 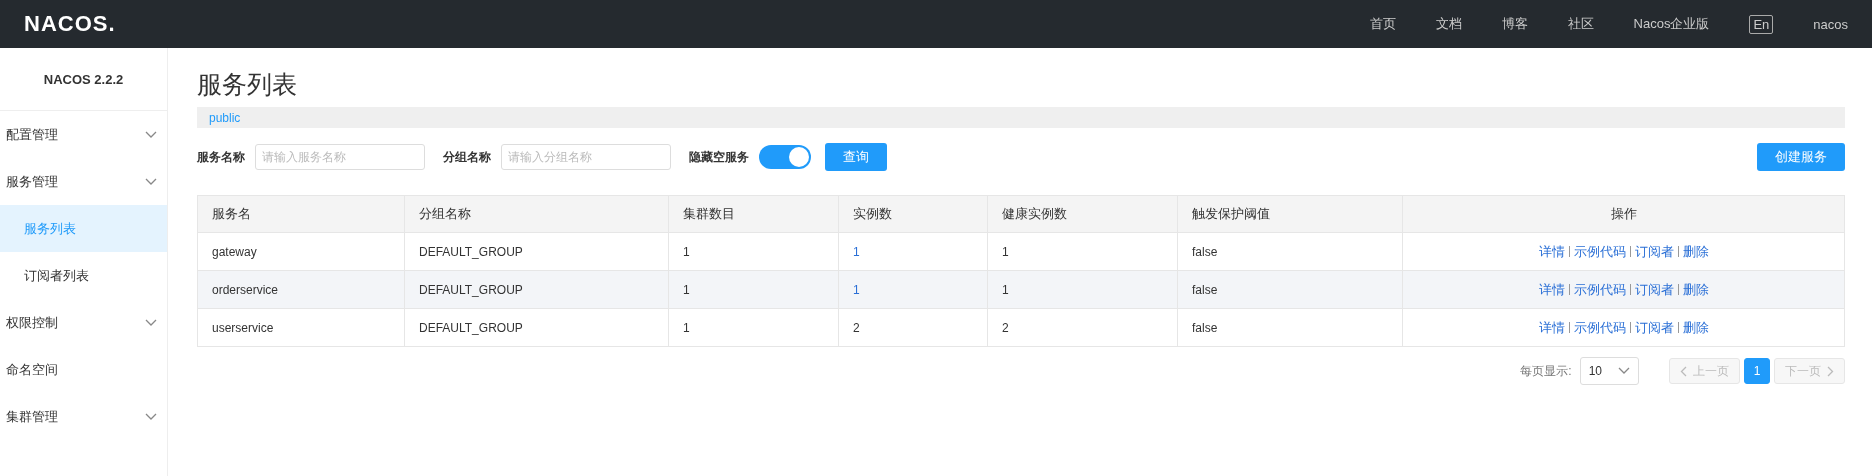 I want to click on nav-link: nacos, so click(x=1830, y=24).